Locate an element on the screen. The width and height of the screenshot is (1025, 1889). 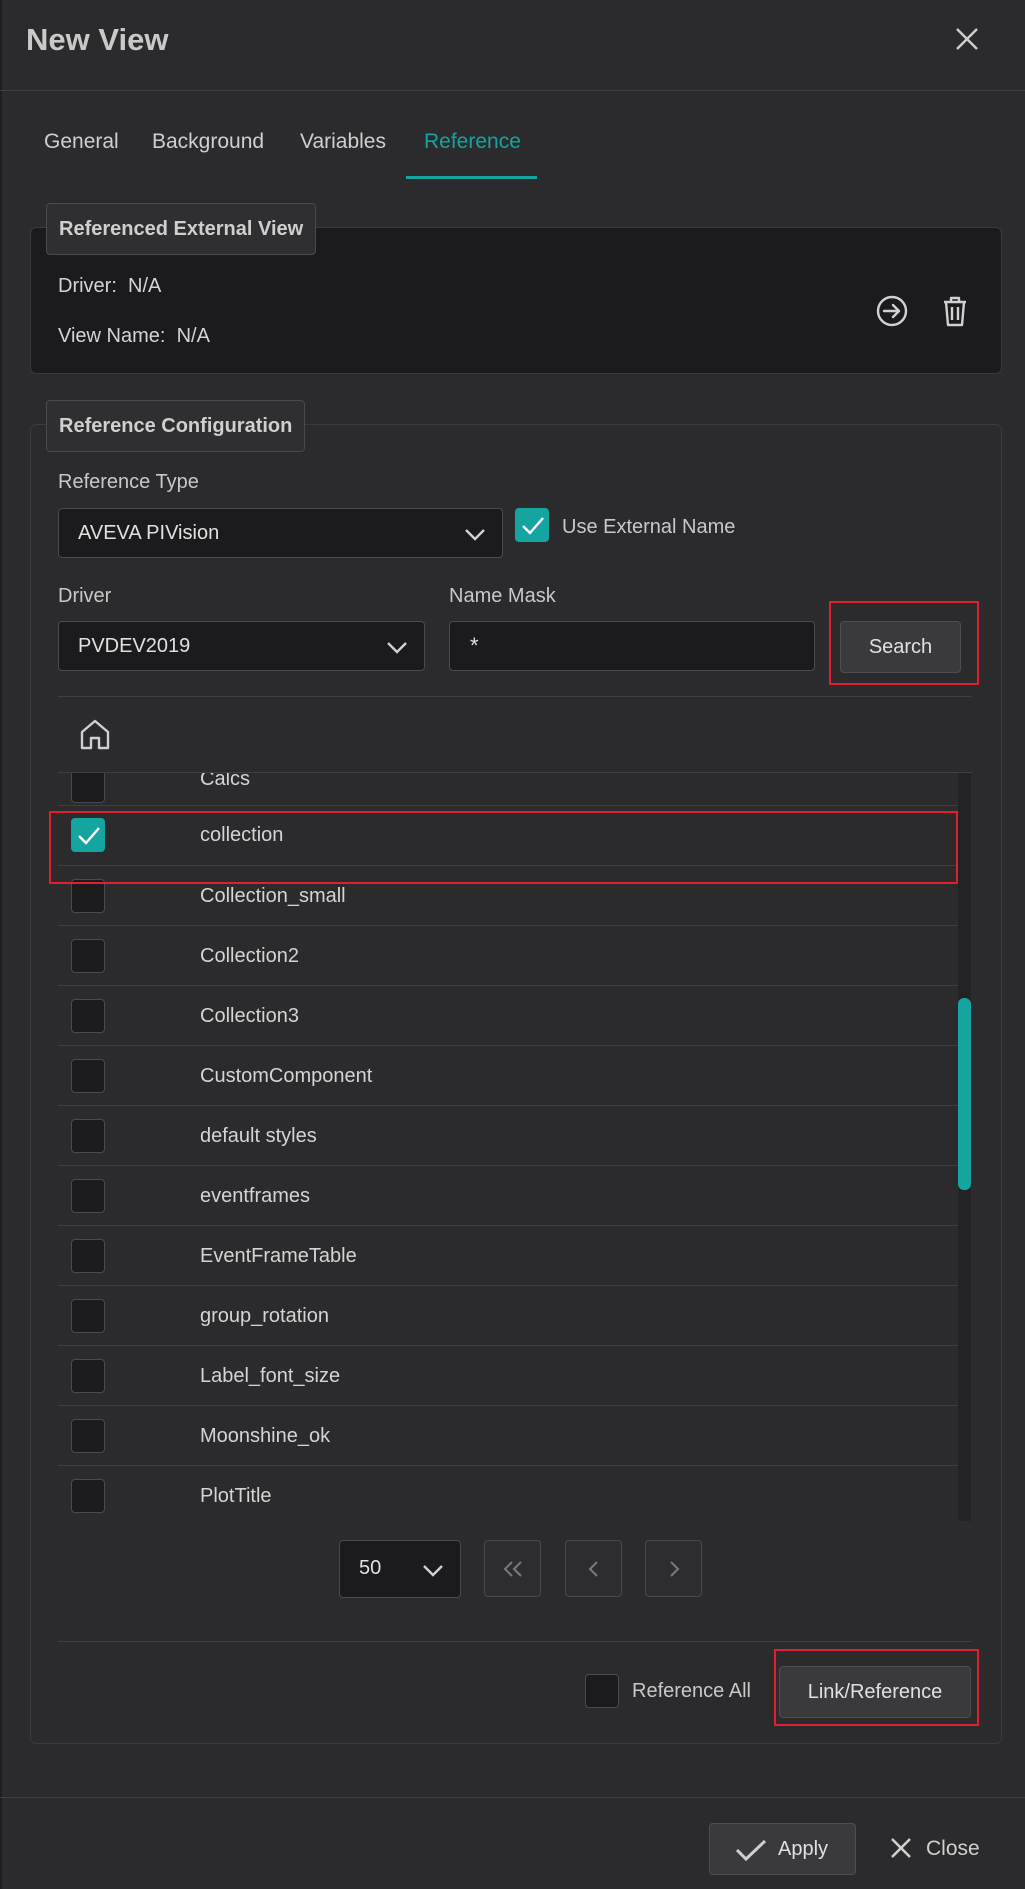
list-item: Moonshine_ok is located at coordinates (508, 1436).